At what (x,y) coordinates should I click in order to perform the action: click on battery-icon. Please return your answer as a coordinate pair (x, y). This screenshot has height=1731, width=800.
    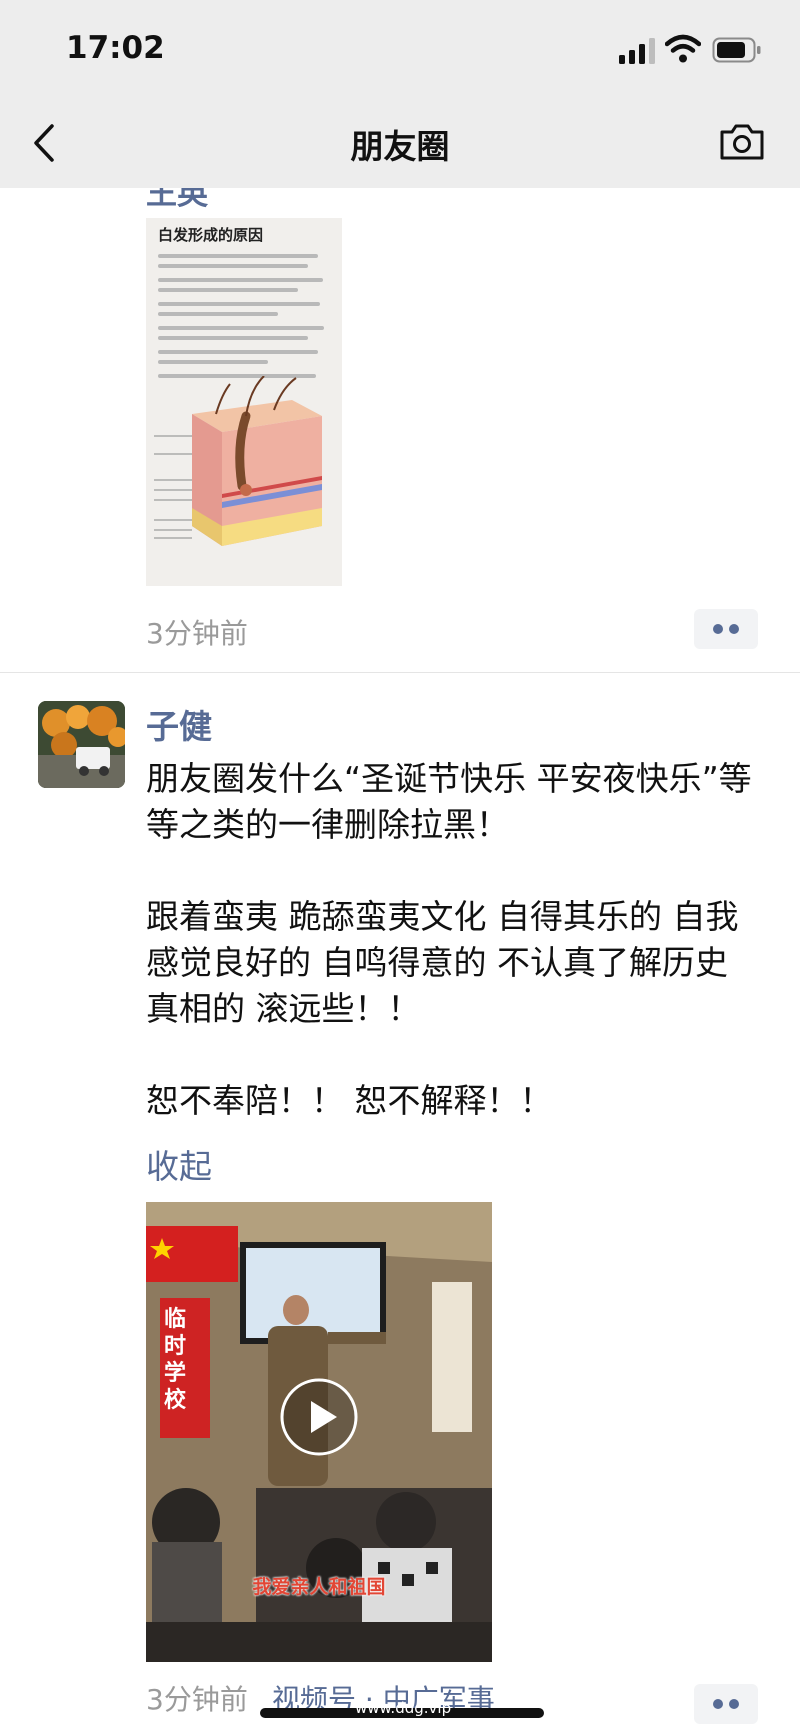
    Looking at the image, I should click on (736, 50).